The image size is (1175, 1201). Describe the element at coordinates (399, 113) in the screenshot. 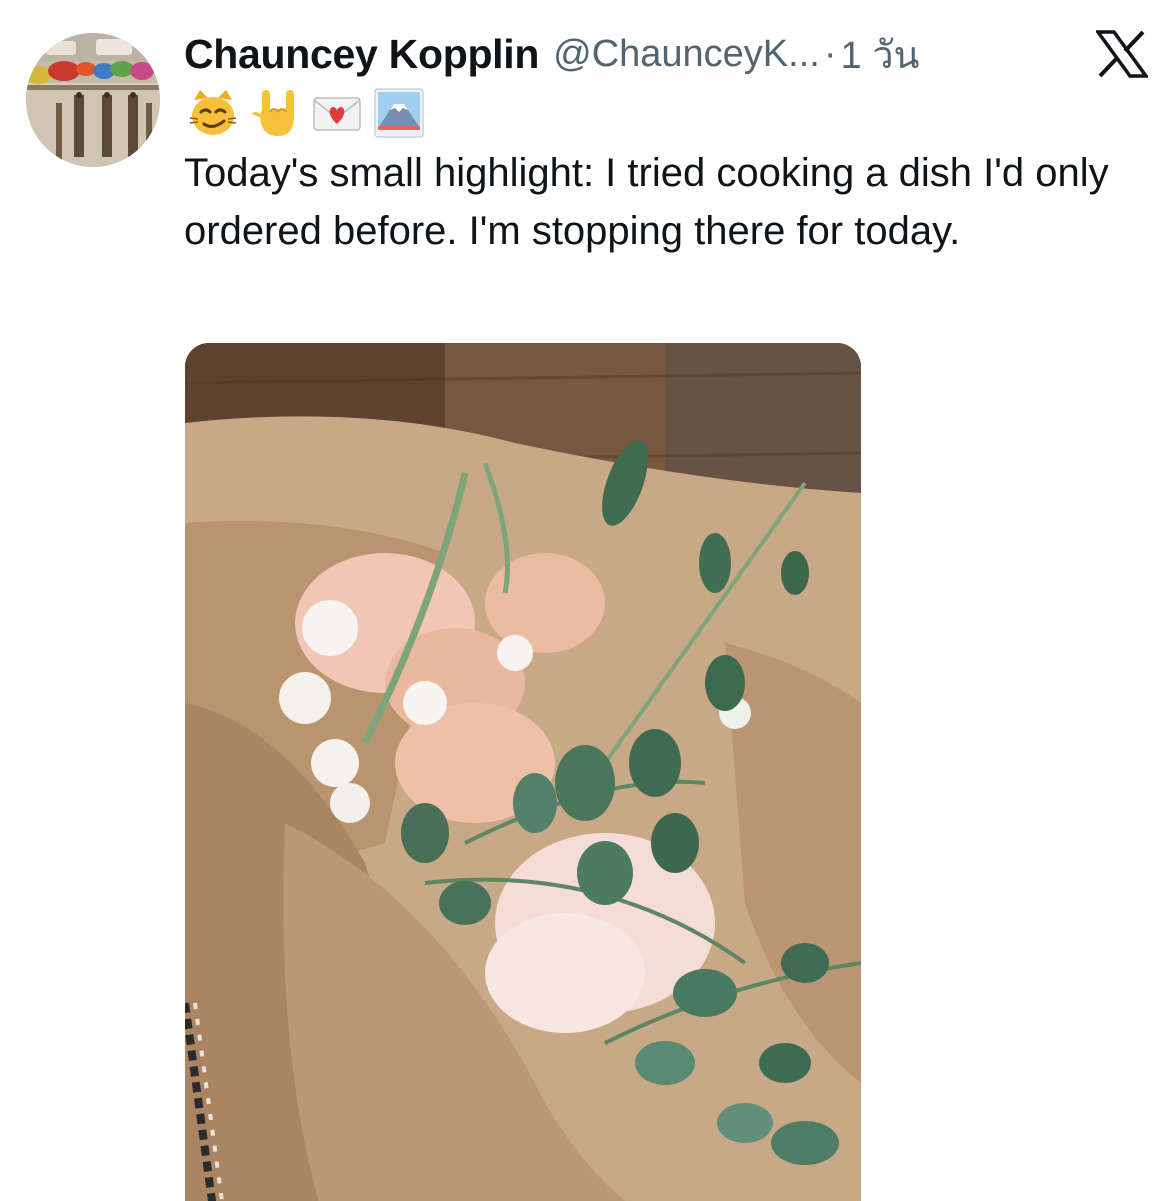

I see `mount-fuji-icon` at that location.